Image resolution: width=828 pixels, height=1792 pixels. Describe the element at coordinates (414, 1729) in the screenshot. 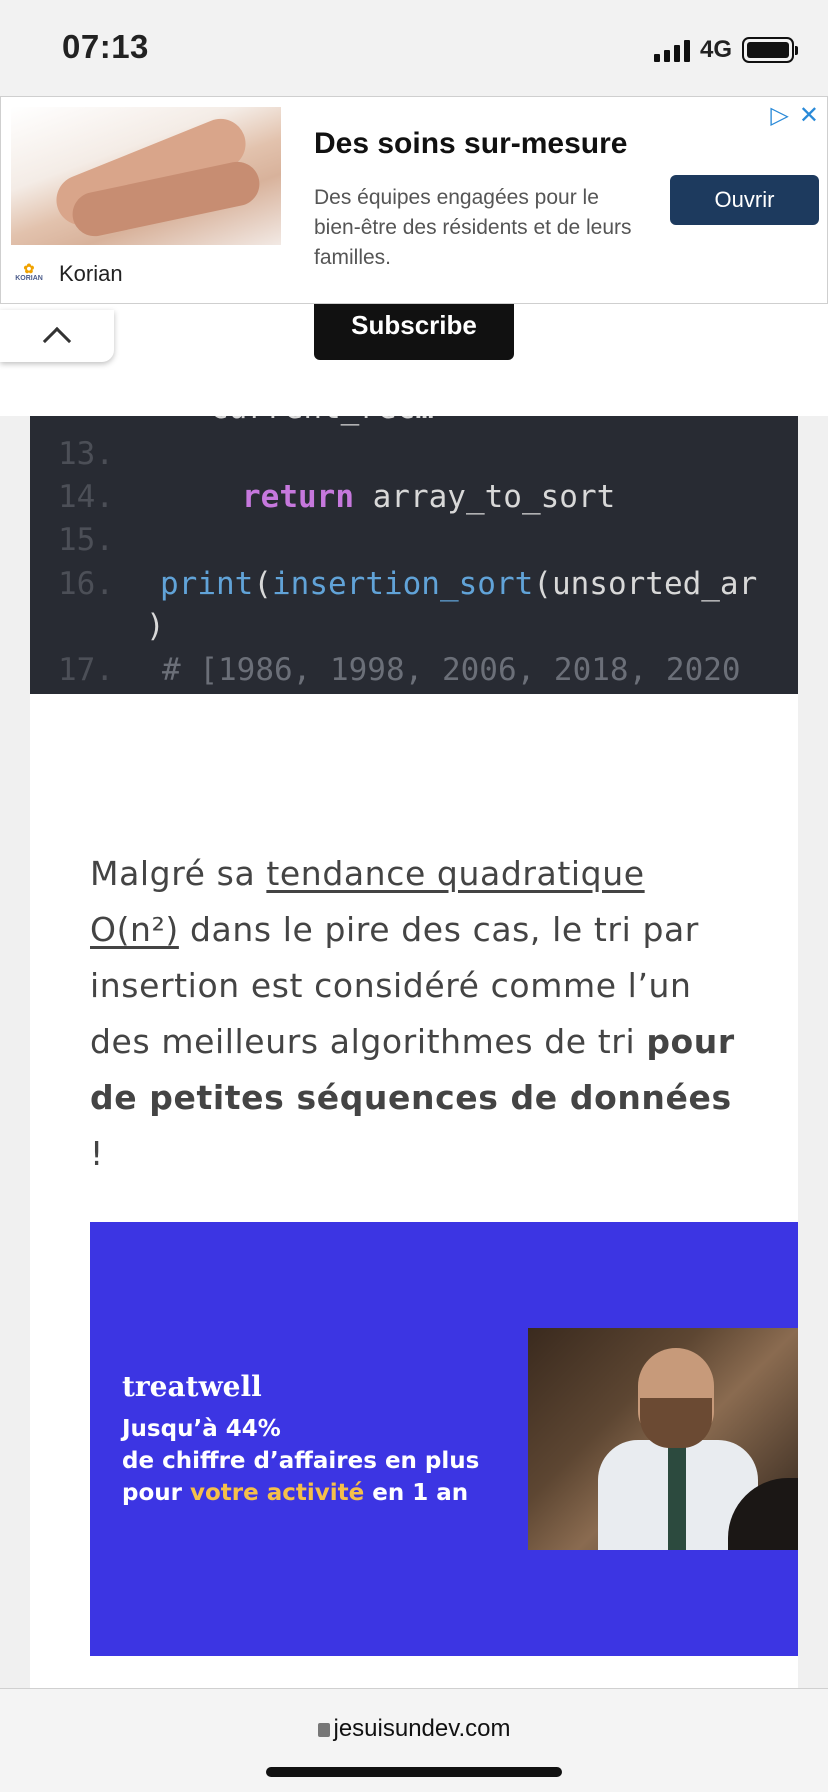

I see `url-display: jesuisundev.com` at that location.